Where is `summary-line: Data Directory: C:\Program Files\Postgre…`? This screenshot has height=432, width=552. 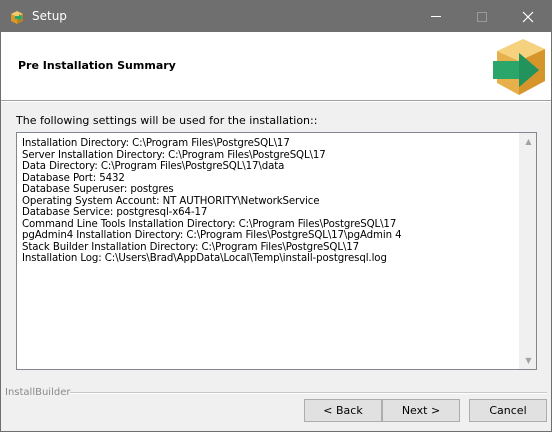 summary-line: Data Directory: C:\Program Files\Postgre… is located at coordinates (153, 166).